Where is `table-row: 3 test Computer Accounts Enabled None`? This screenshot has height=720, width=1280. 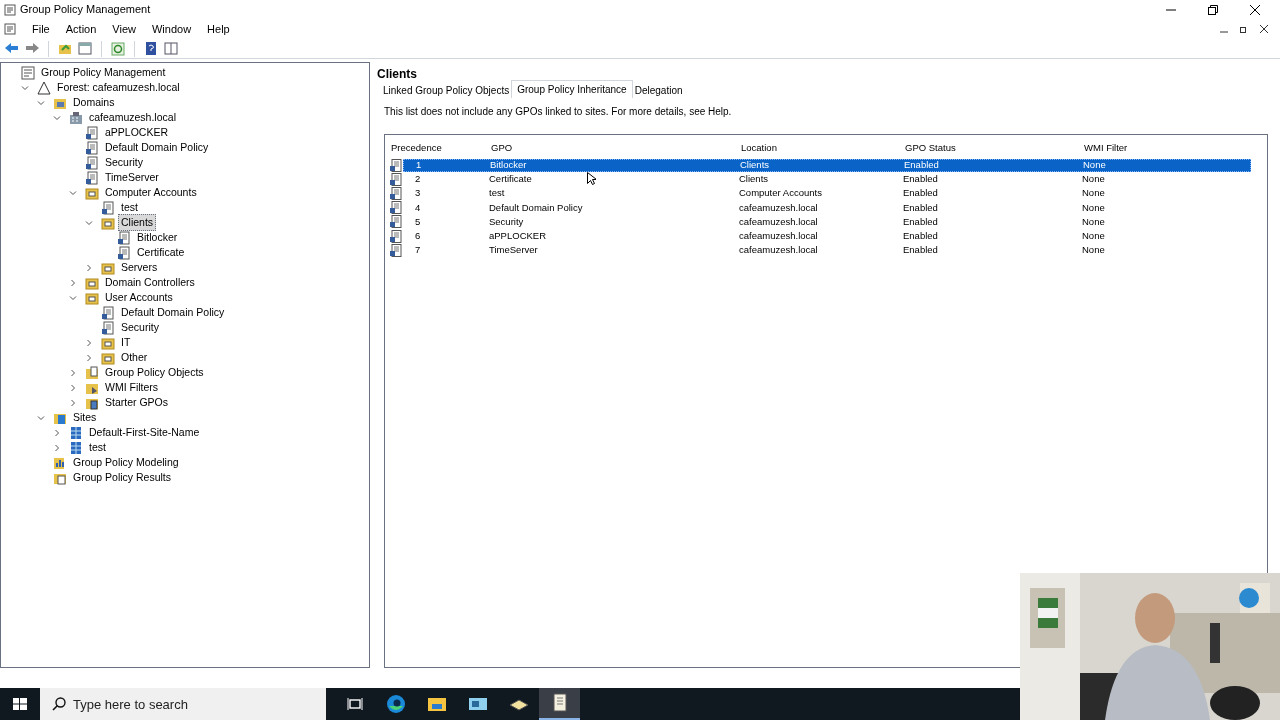 table-row: 3 test Computer Accounts Enabled None is located at coordinates (827, 193).